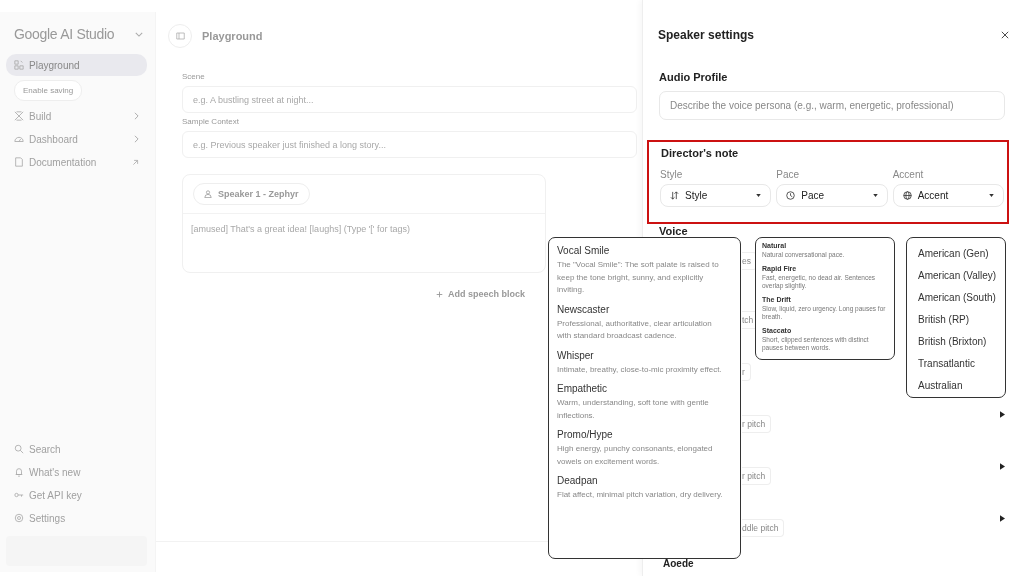 The image size is (1024, 576). What do you see at coordinates (641, 402) in the screenshot?
I see `menu-item: Empathetic Warm, understanding, soft tone with gentle inflections.` at bounding box center [641, 402].